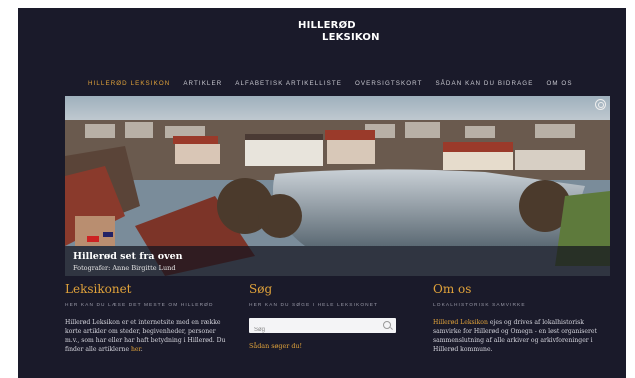  Describe the element at coordinates (351, 37) in the screenshot. I see `logo-line-2: LEKSIKON` at that location.